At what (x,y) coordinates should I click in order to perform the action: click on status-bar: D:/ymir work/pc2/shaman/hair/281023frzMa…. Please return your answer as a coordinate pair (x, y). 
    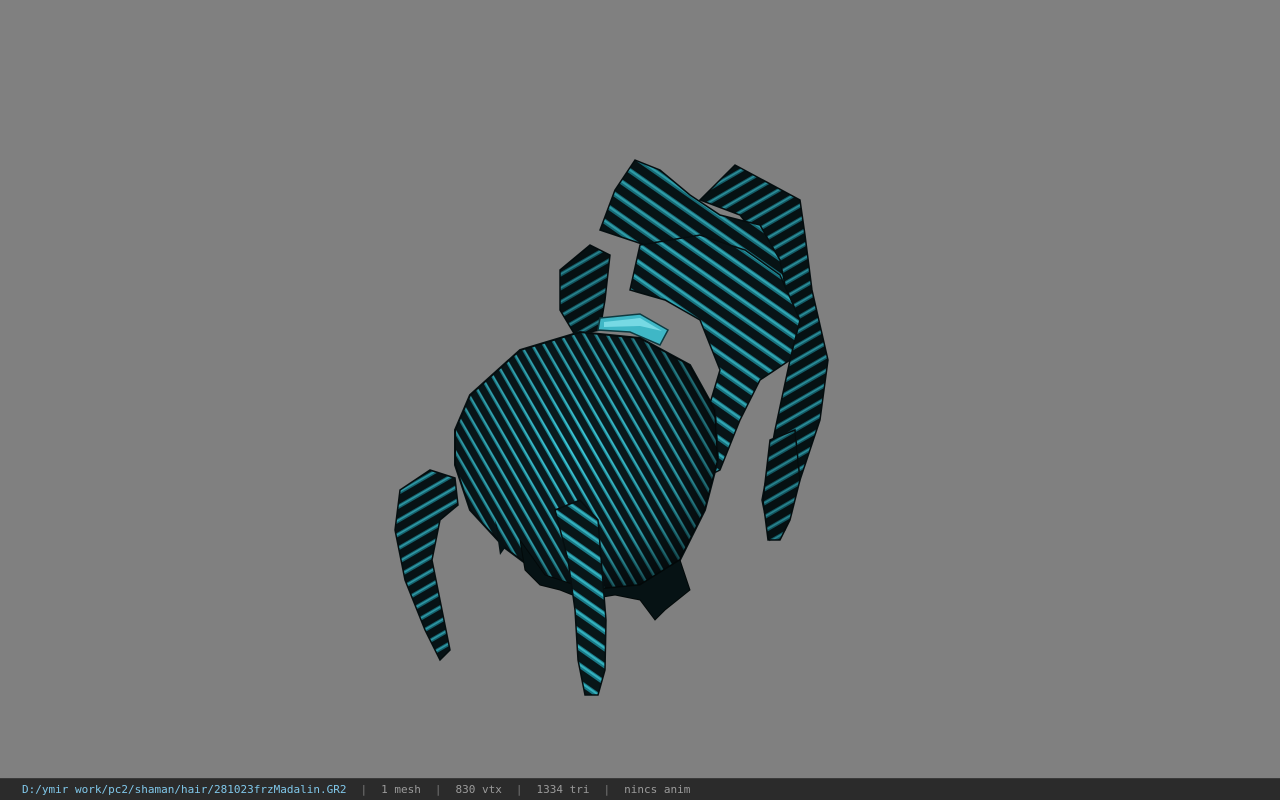
    Looking at the image, I should click on (640, 789).